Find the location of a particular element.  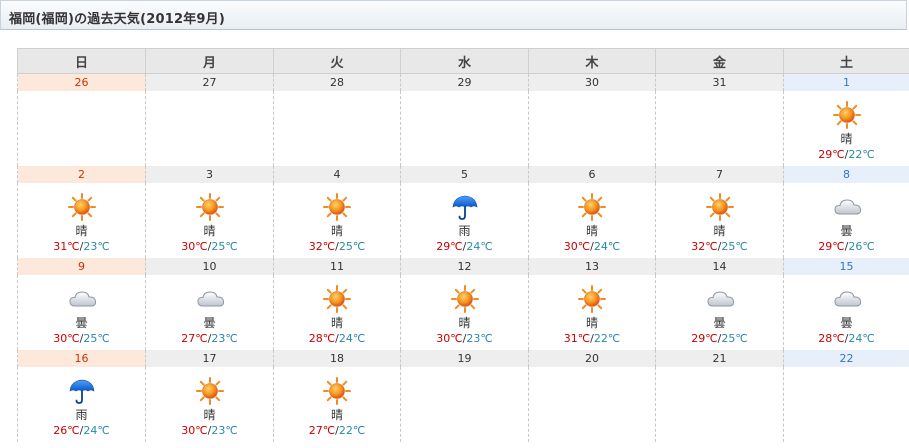

date-cell: 28 is located at coordinates (337, 82).